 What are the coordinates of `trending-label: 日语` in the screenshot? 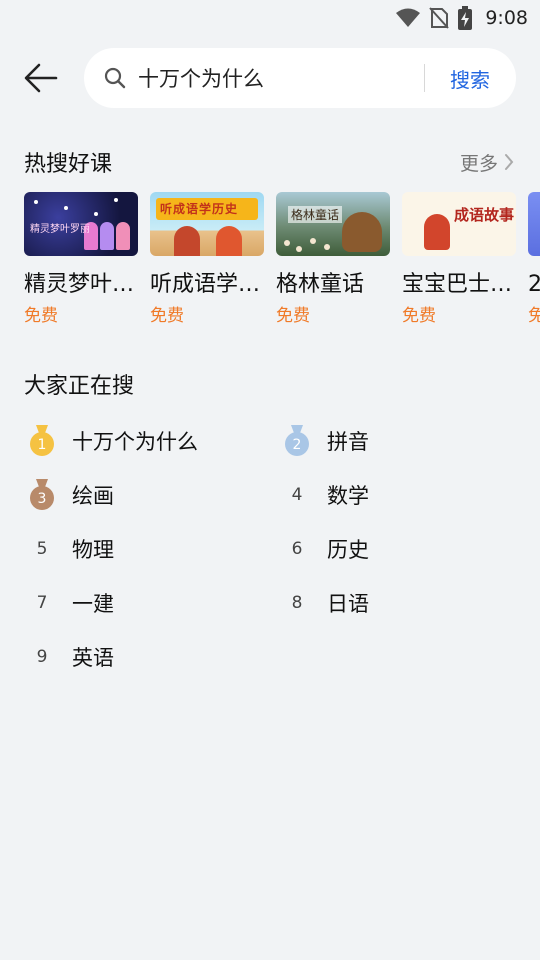 It's located at (348, 604).